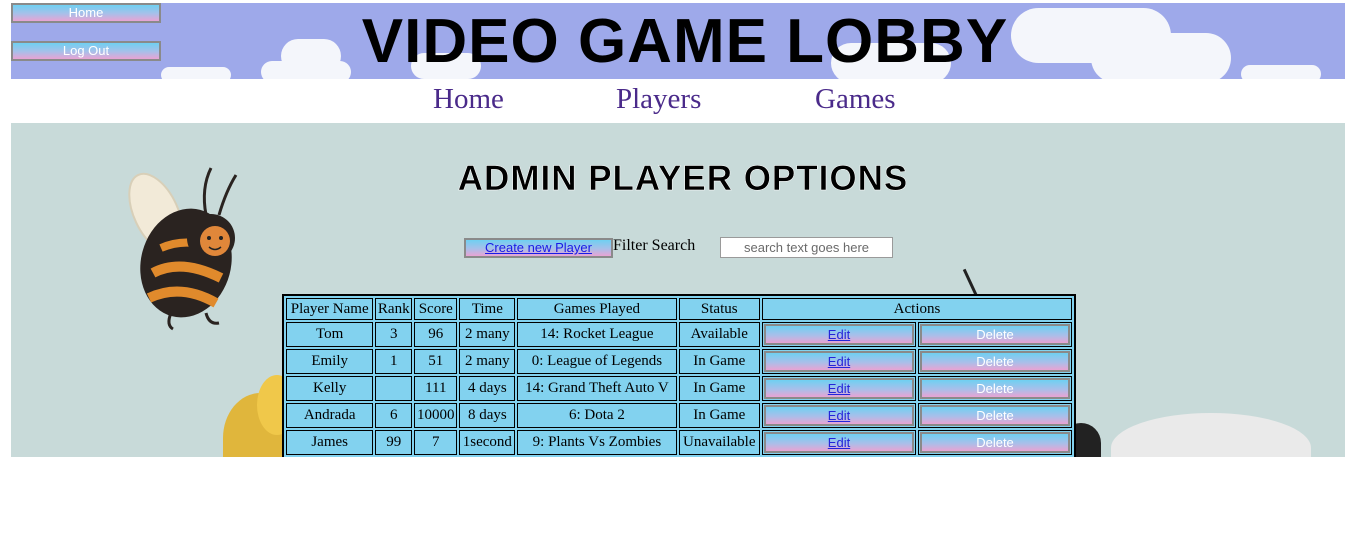  I want to click on cell-time: 1second, so click(487, 442).